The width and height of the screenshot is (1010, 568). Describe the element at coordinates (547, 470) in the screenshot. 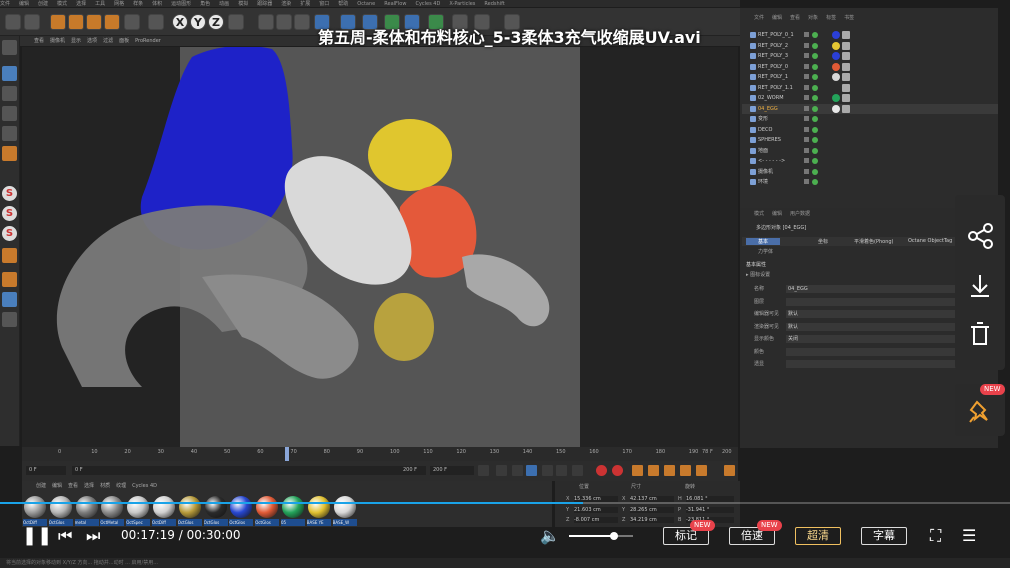

I see `next-frame-icon` at that location.